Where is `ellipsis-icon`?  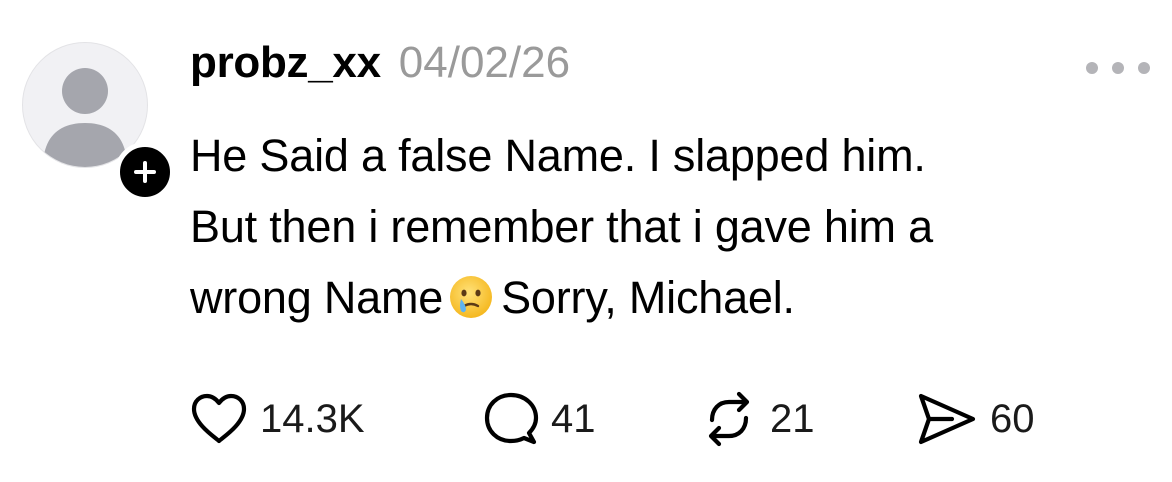
ellipsis-icon is located at coordinates (1092, 68).